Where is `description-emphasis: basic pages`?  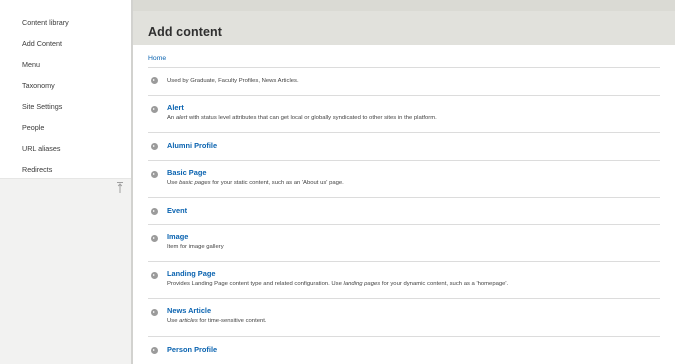
description-emphasis: basic pages is located at coordinates (195, 183).